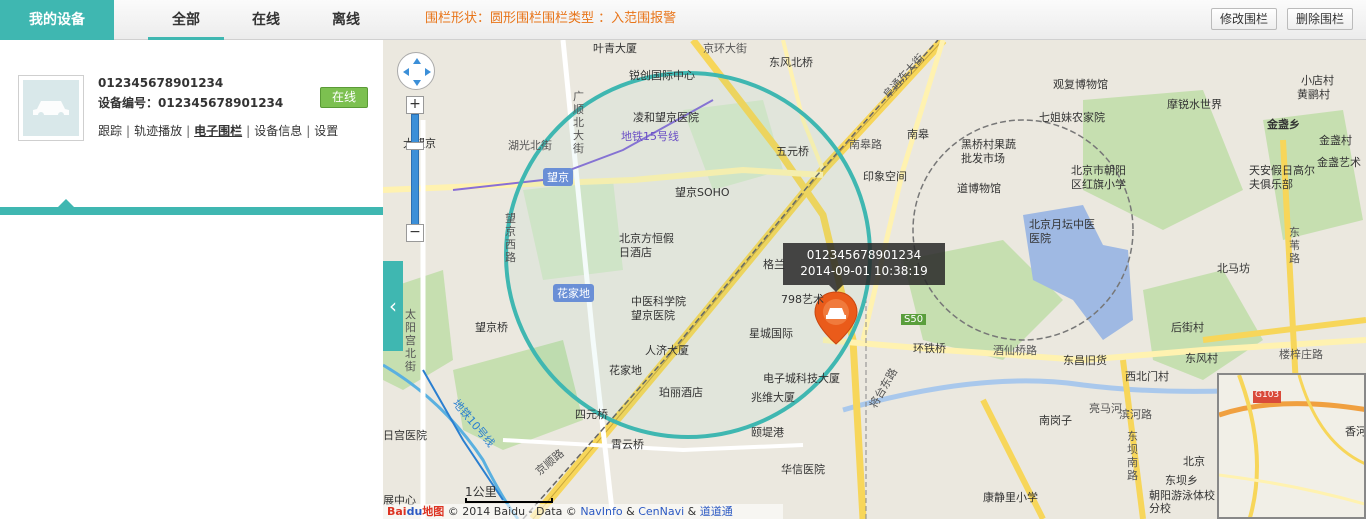 The image size is (1366, 519). I want to click on scale-bar, so click(509, 500).